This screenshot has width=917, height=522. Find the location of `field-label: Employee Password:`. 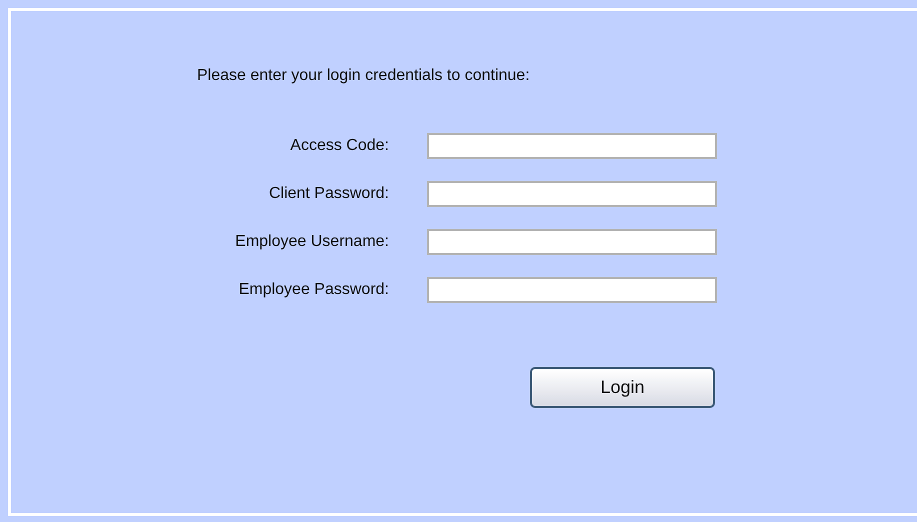

field-label: Employee Password: is located at coordinates (313, 290).